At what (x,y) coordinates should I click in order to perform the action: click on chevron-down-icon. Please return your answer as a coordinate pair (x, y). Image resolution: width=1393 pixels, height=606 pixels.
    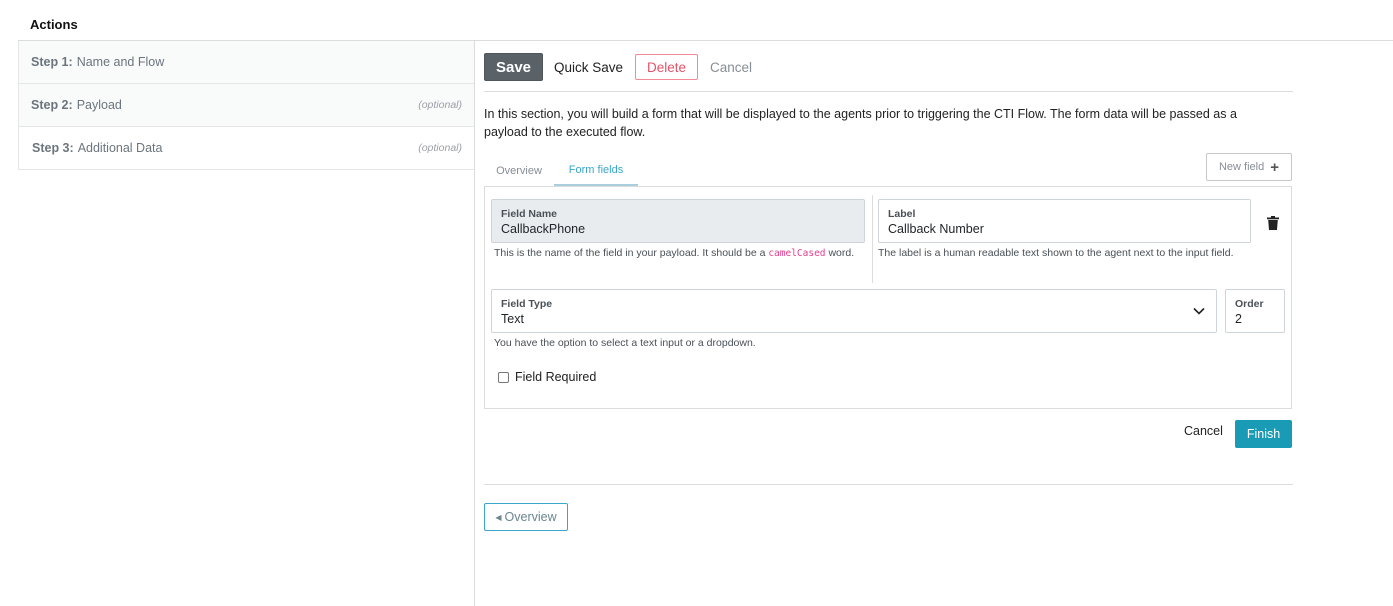
    Looking at the image, I should click on (1199, 311).